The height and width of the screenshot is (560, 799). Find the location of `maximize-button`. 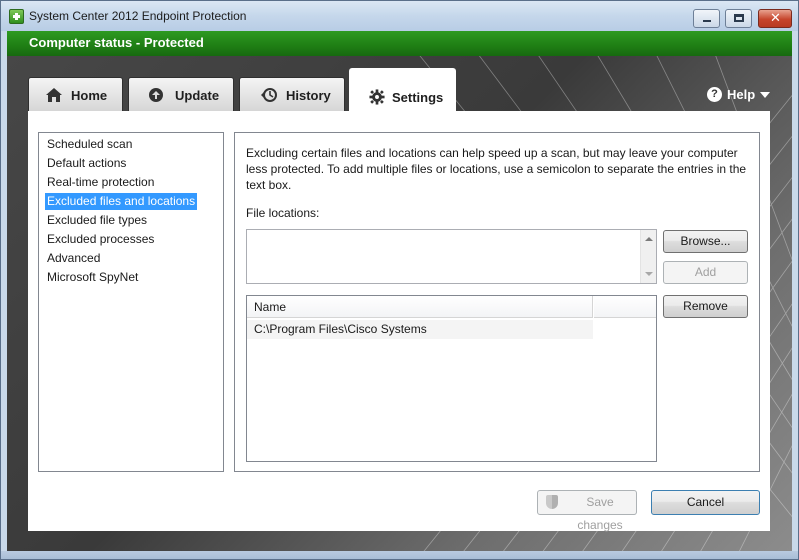

maximize-button is located at coordinates (738, 18).